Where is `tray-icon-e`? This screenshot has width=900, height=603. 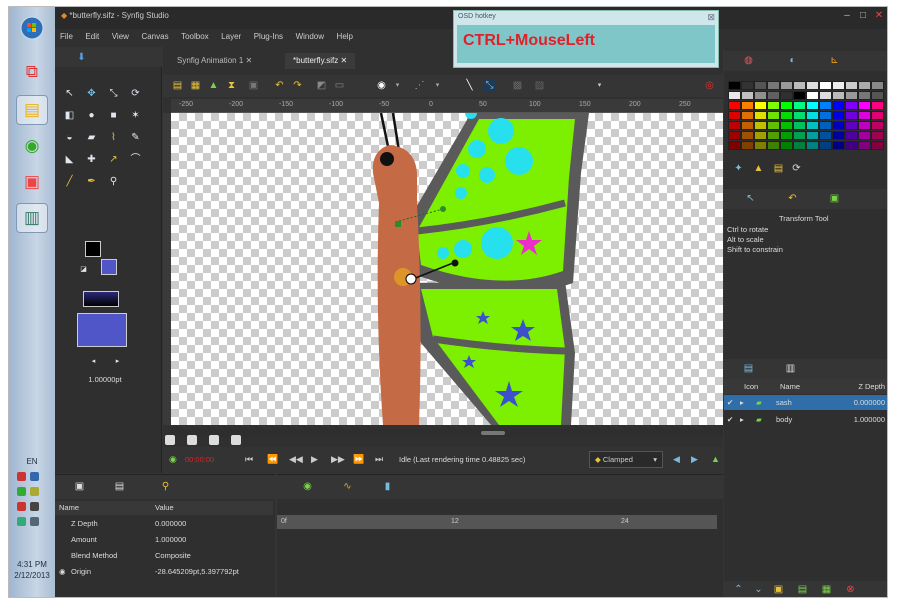 tray-icon-e is located at coordinates (21, 506).